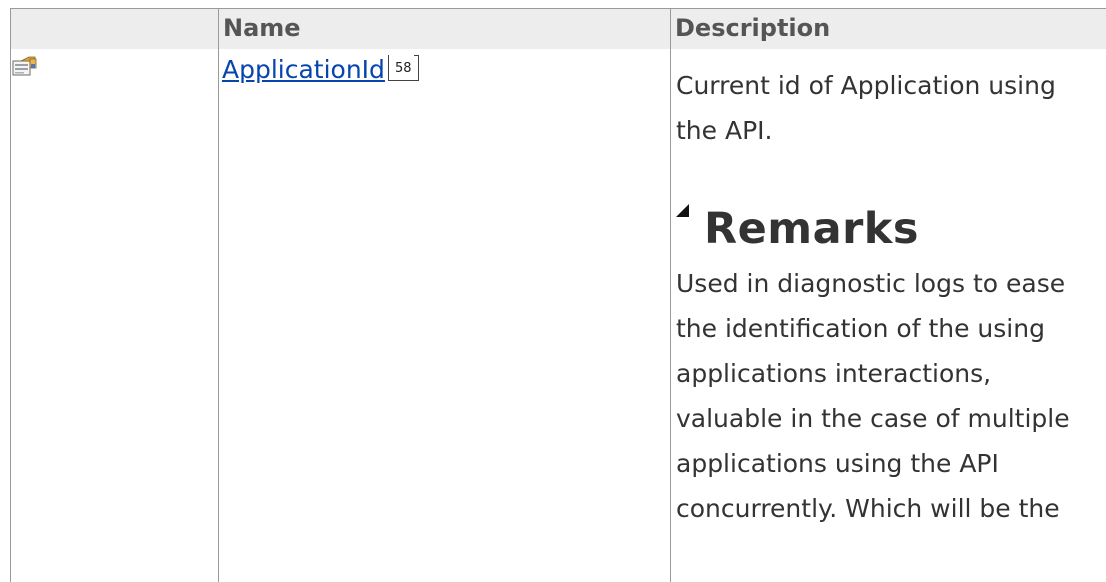  What do you see at coordinates (811, 229) in the screenshot?
I see `remarks-heading: Remarks` at bounding box center [811, 229].